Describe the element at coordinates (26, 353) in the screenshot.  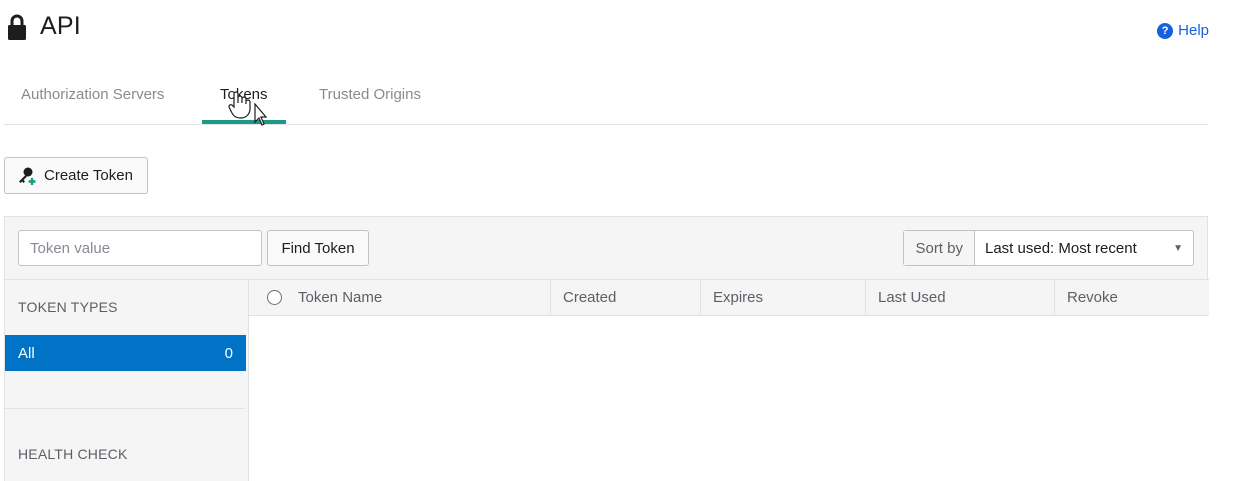
I see `sidebar-item-label: All` at that location.